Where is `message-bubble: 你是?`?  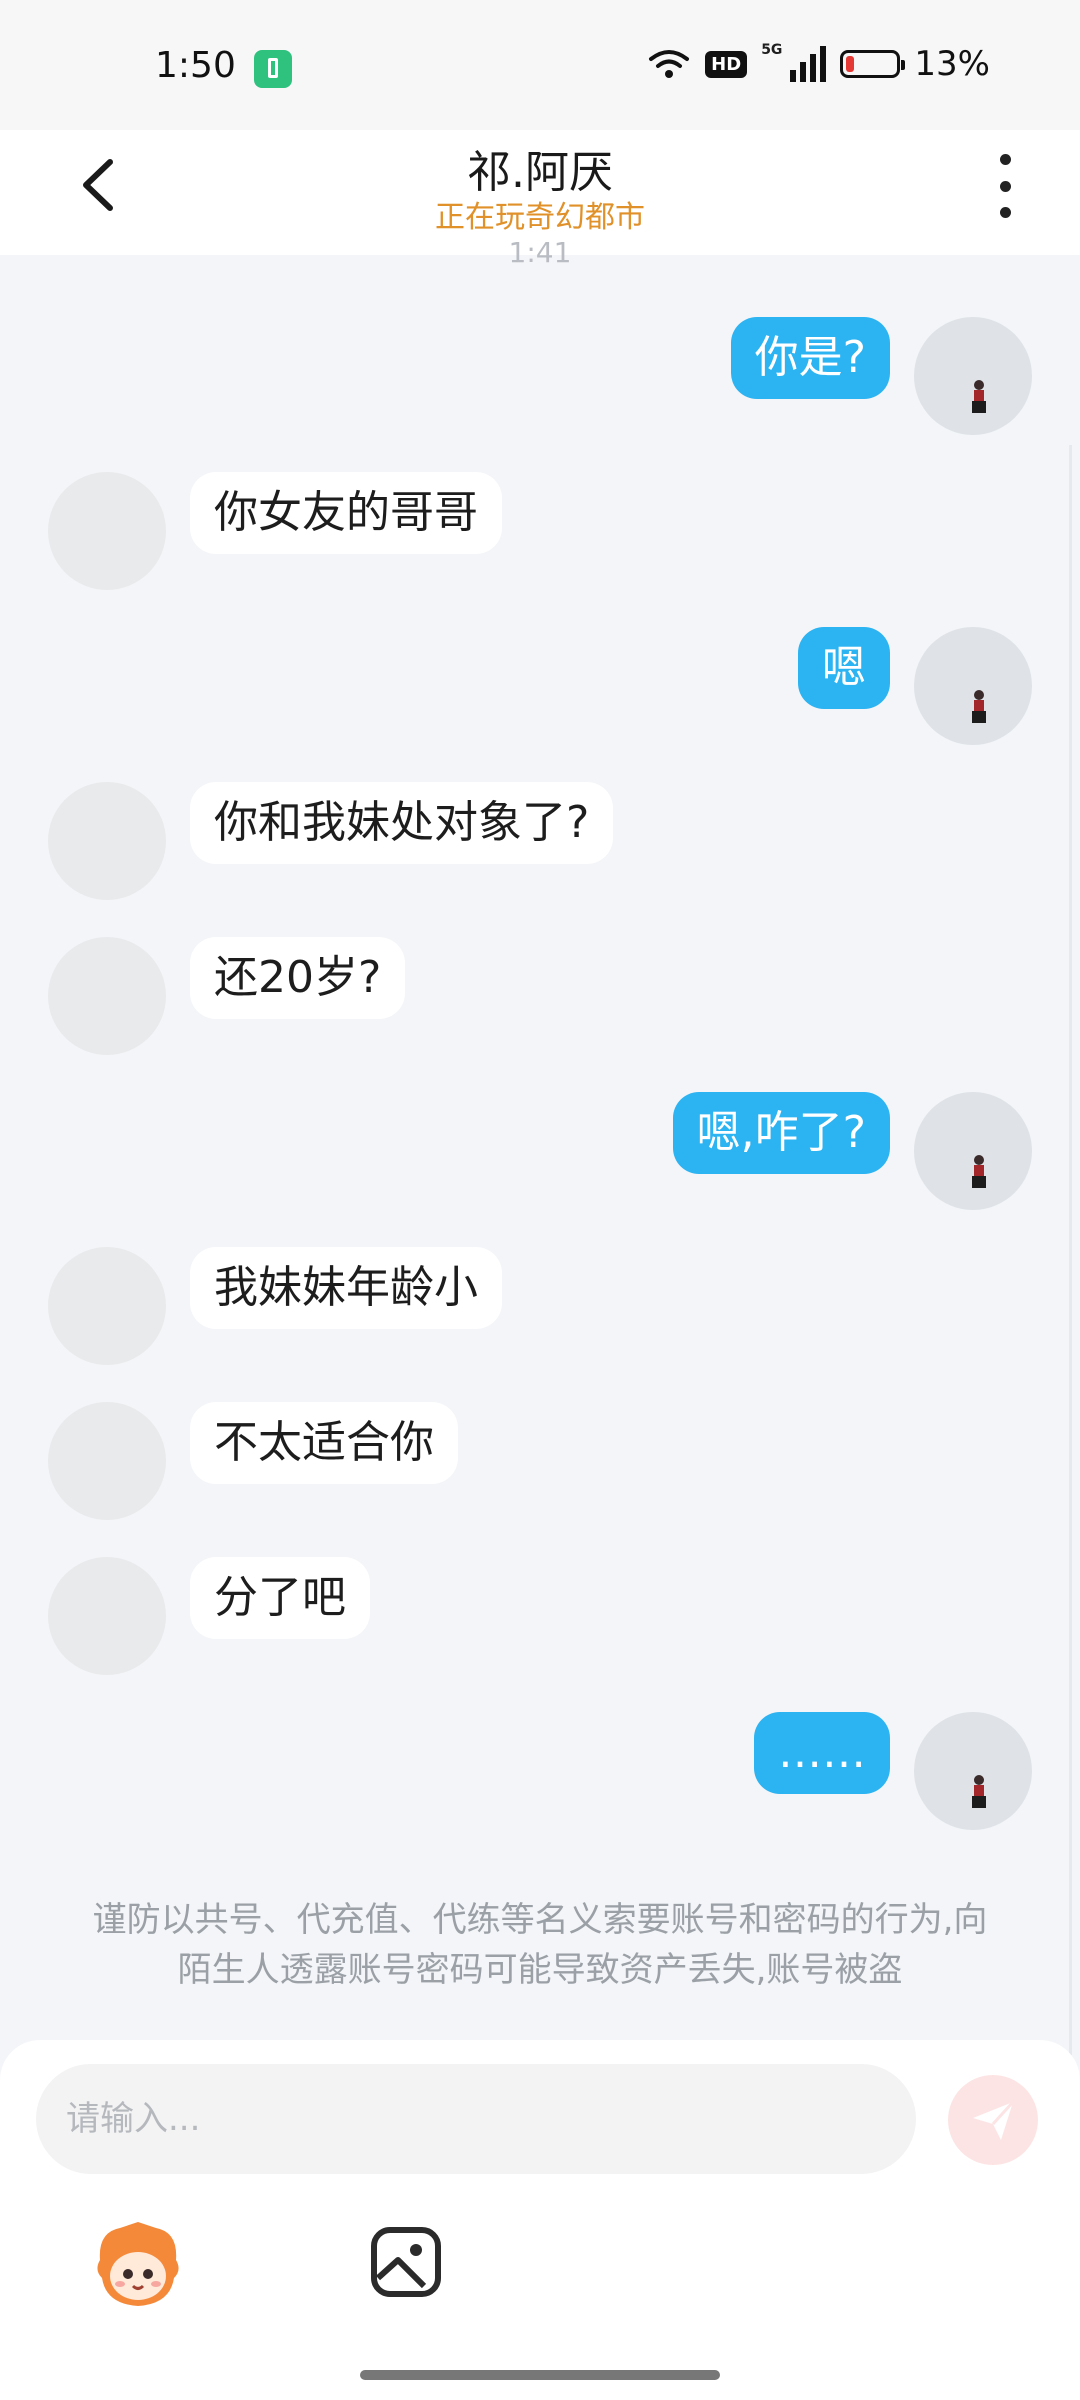
message-bubble: 你是? is located at coordinates (810, 358).